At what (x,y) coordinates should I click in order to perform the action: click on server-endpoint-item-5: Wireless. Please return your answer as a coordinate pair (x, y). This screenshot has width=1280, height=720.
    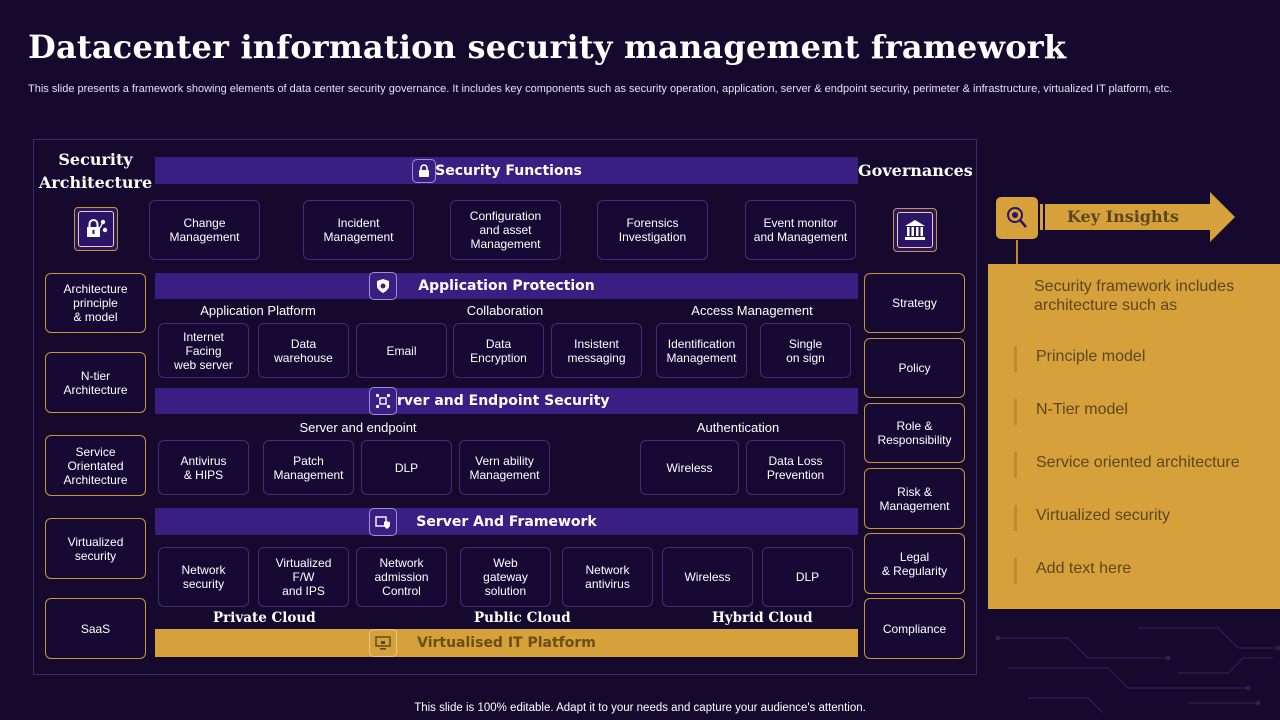
    Looking at the image, I should click on (689, 467).